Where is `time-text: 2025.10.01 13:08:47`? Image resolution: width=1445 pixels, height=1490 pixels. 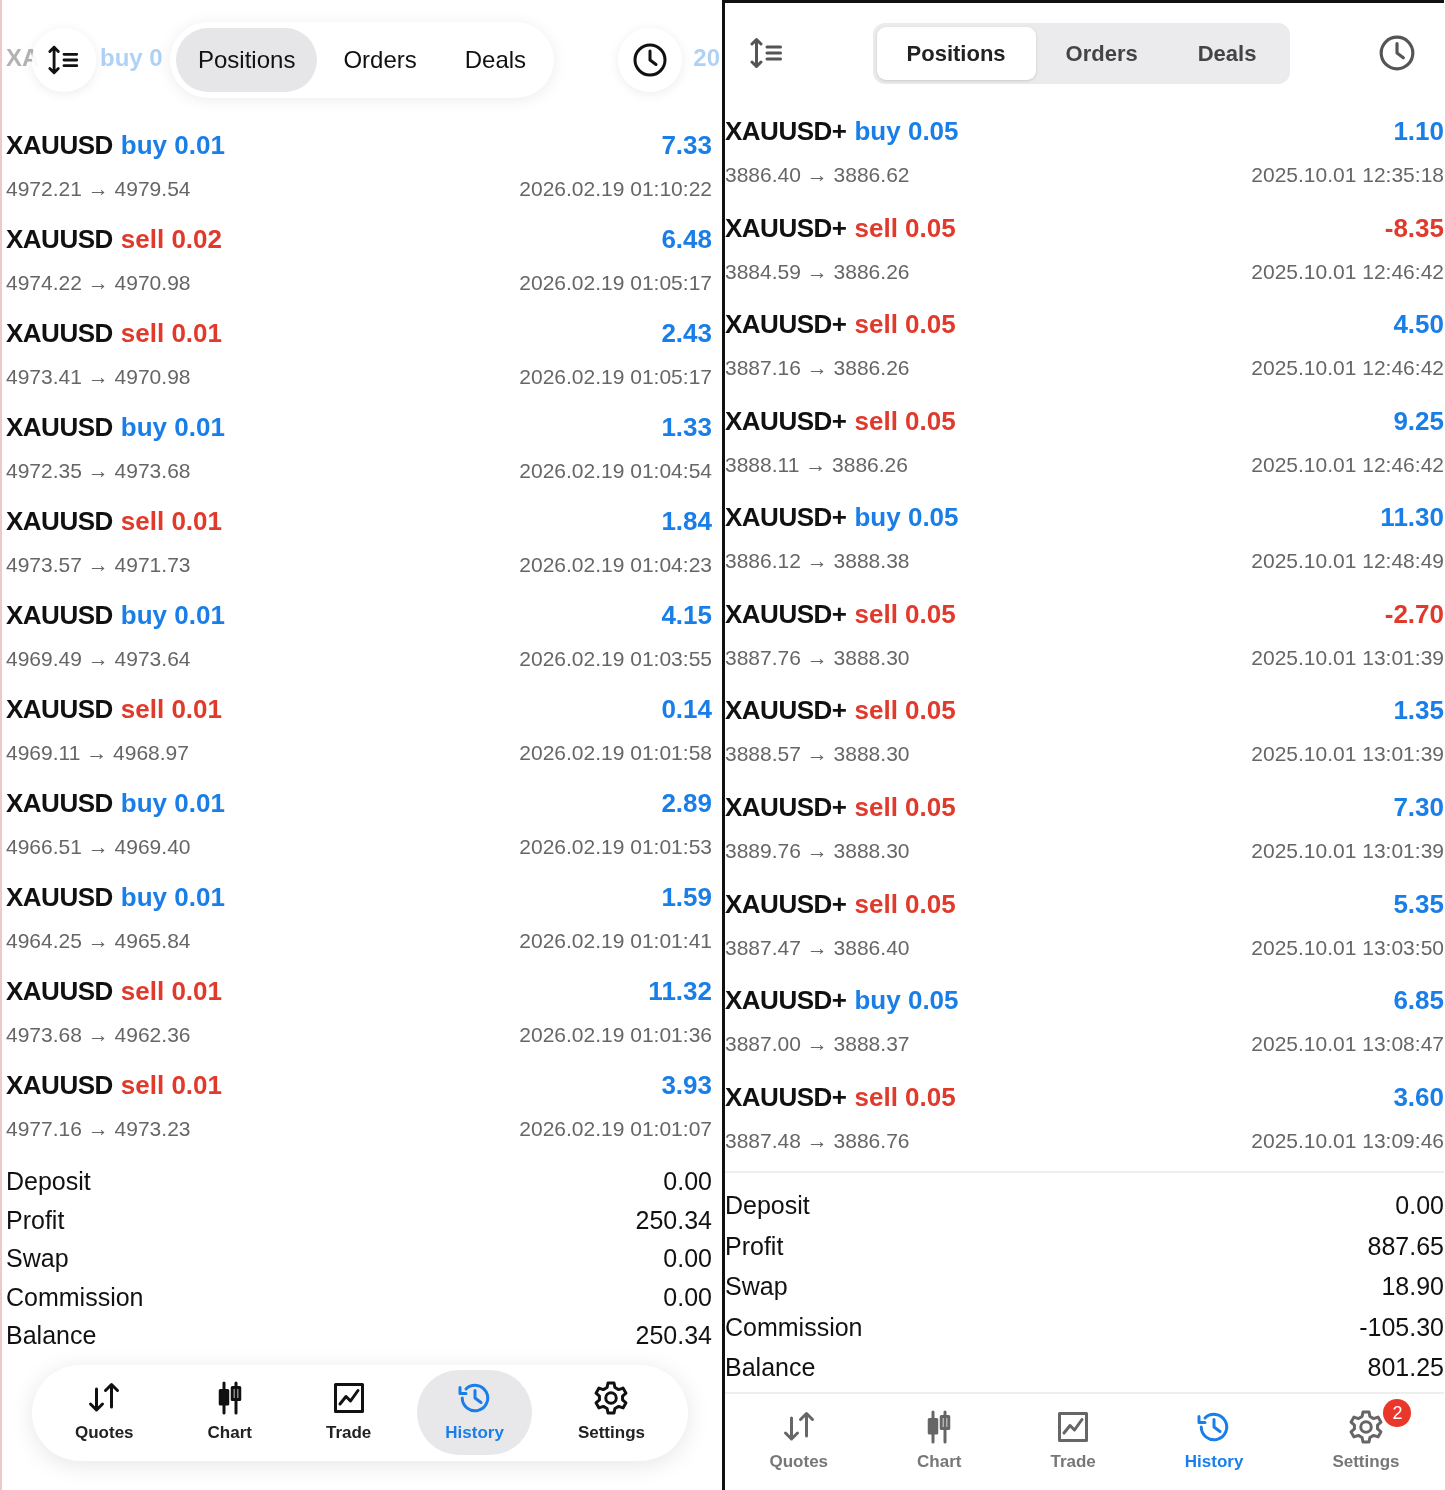 time-text: 2025.10.01 13:08:47 is located at coordinates (1347, 1044).